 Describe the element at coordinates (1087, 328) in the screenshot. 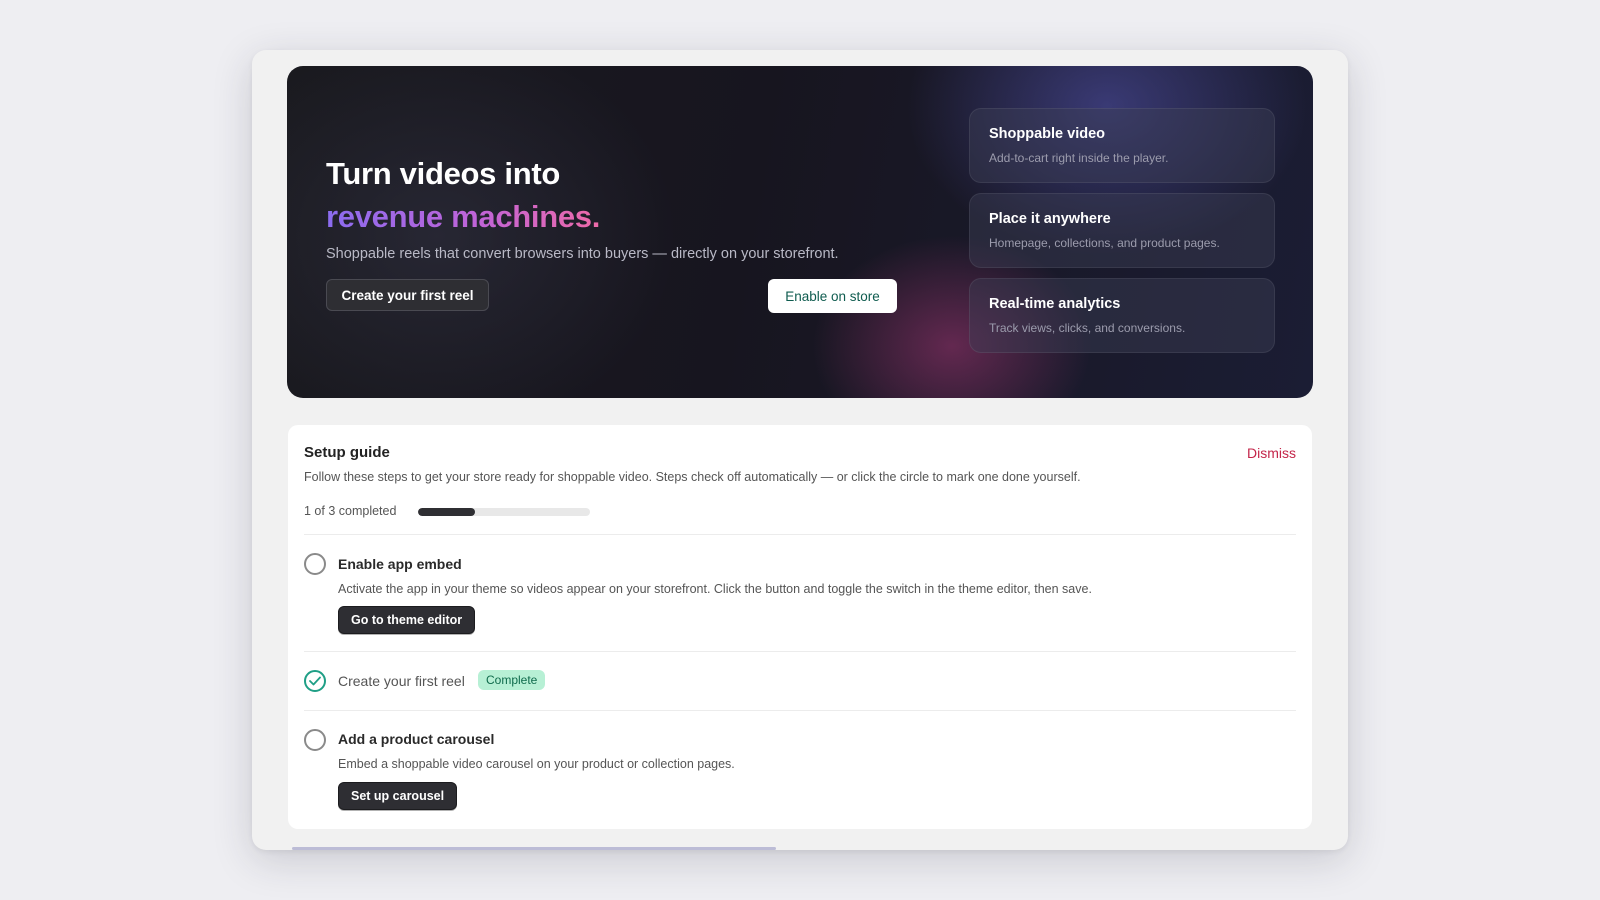

I see `feature-desc: Track views, clicks, and conversions.` at that location.